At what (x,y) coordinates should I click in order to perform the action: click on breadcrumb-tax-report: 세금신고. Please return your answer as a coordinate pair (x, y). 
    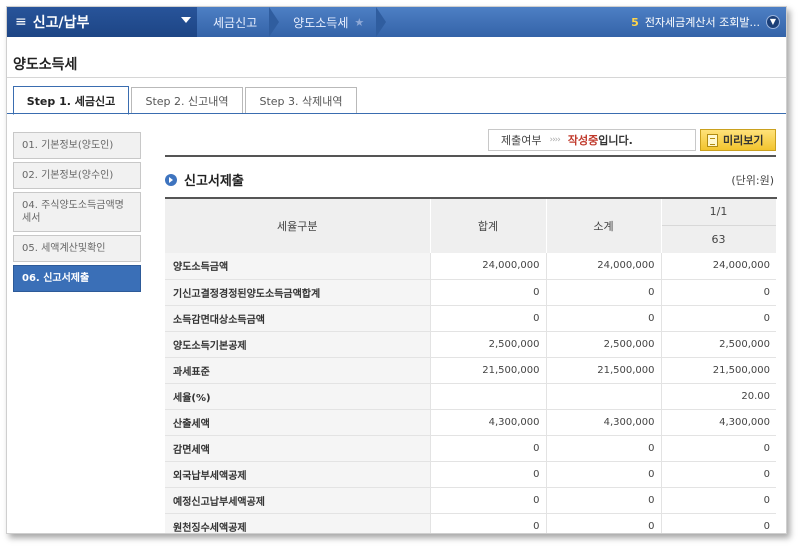
    Looking at the image, I should click on (238, 22).